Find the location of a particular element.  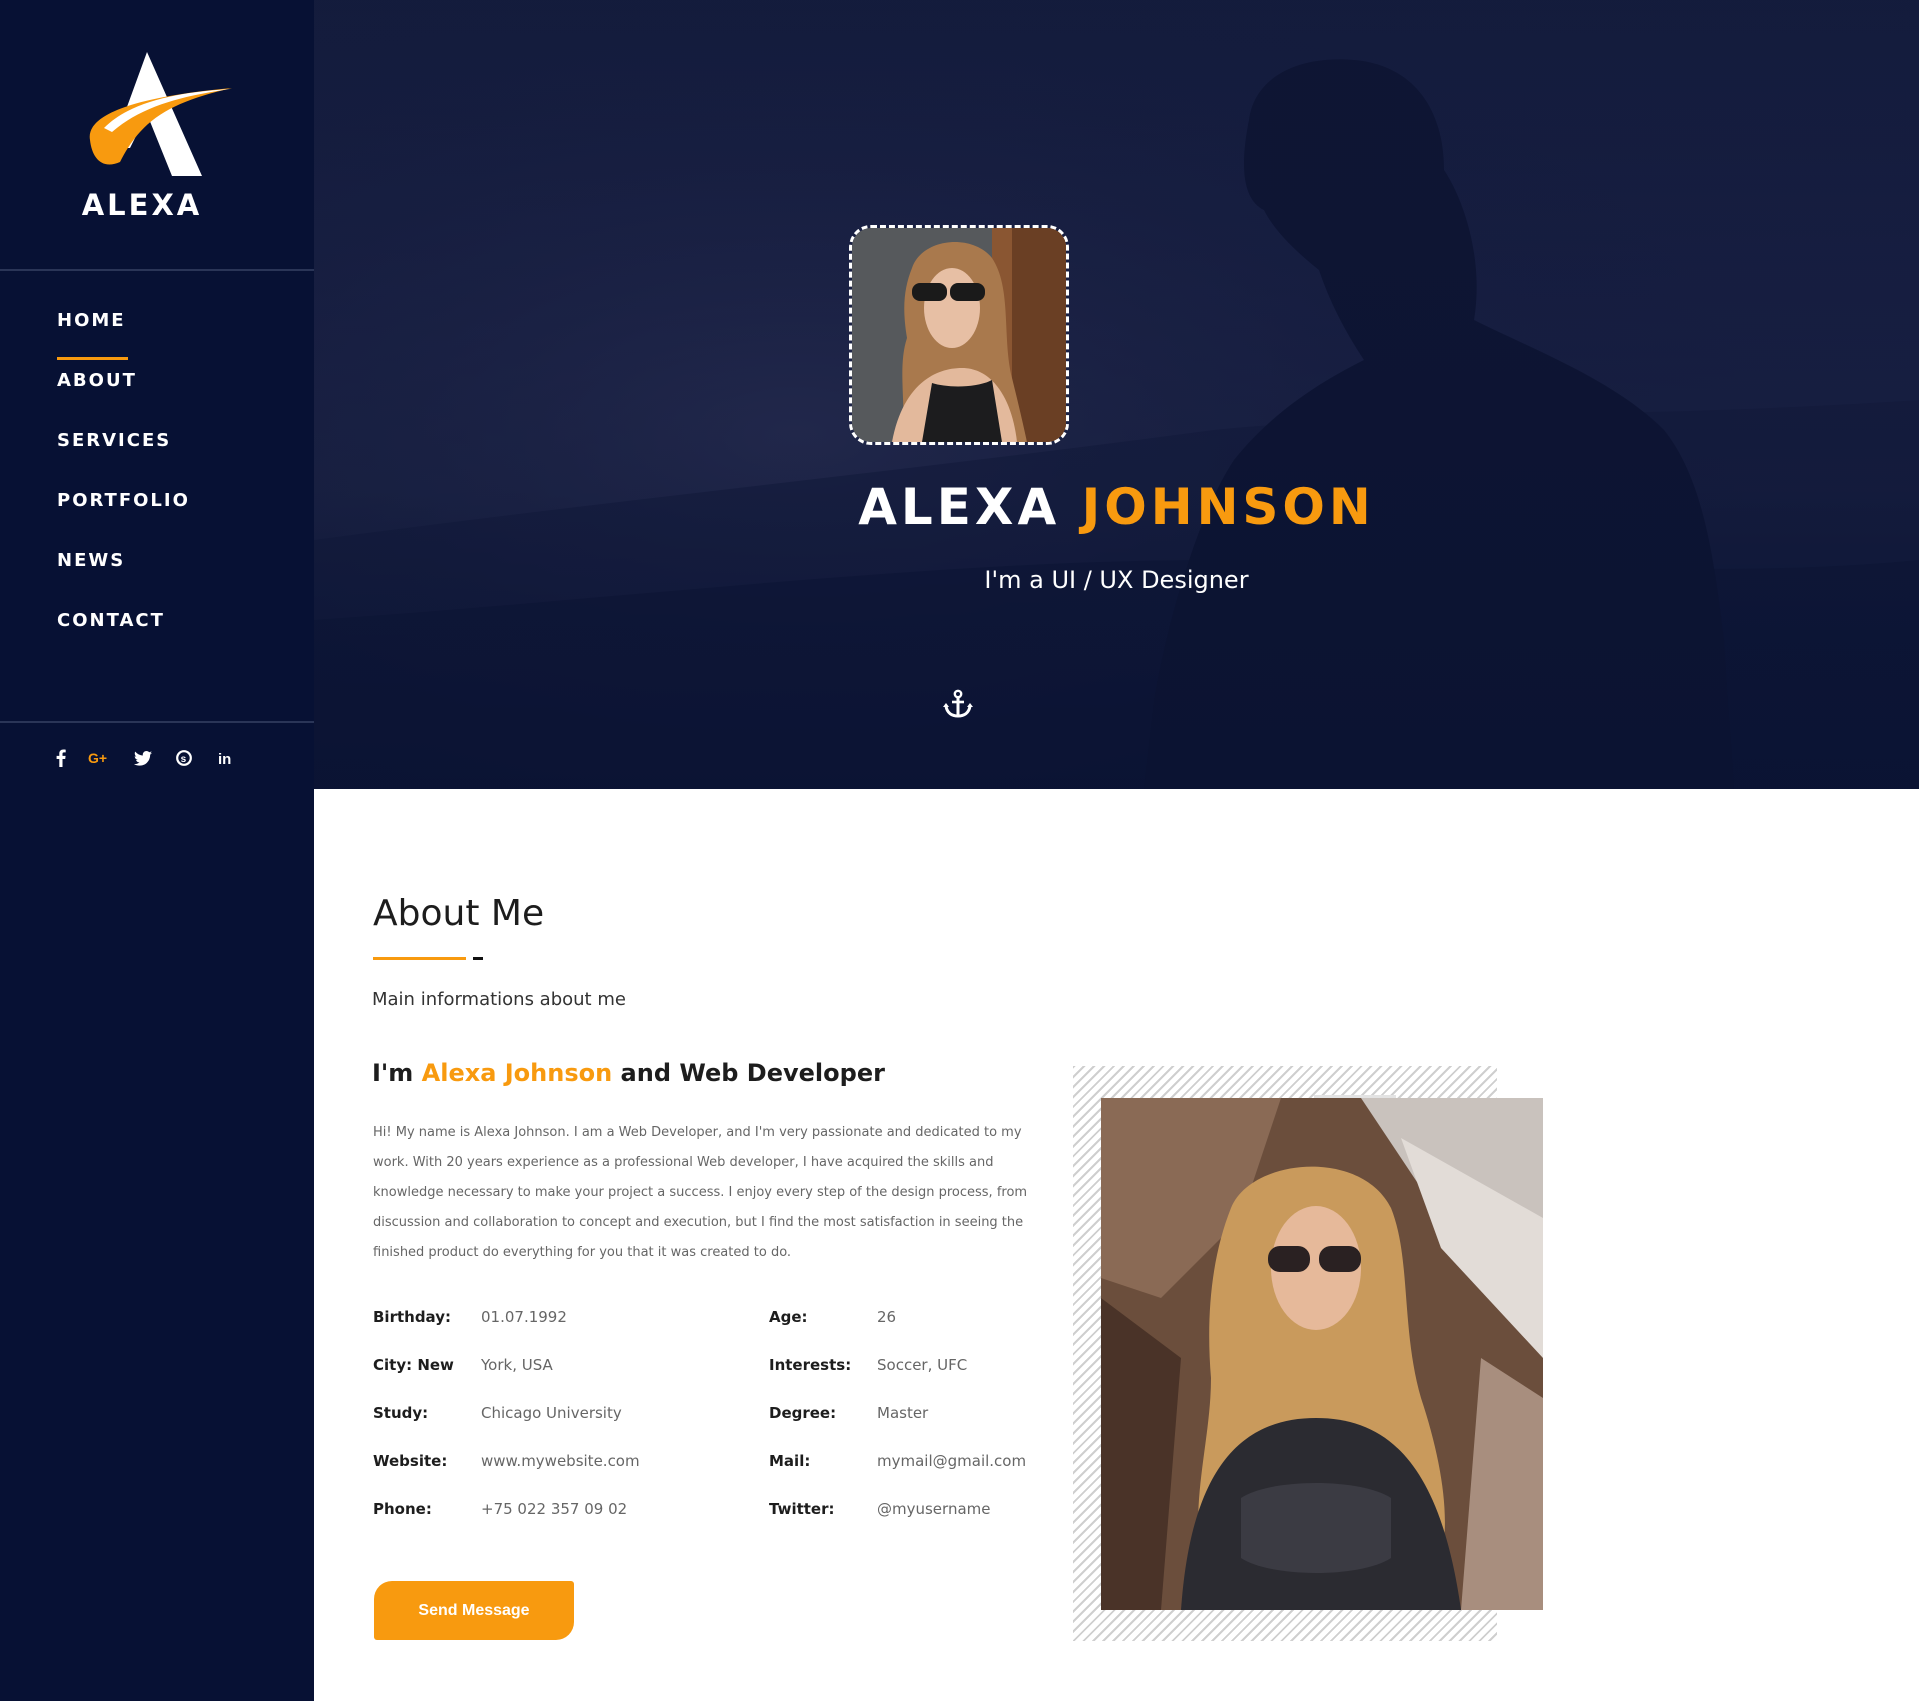

hero-name: ALEXA JOHNSON is located at coordinates (1116, 507).